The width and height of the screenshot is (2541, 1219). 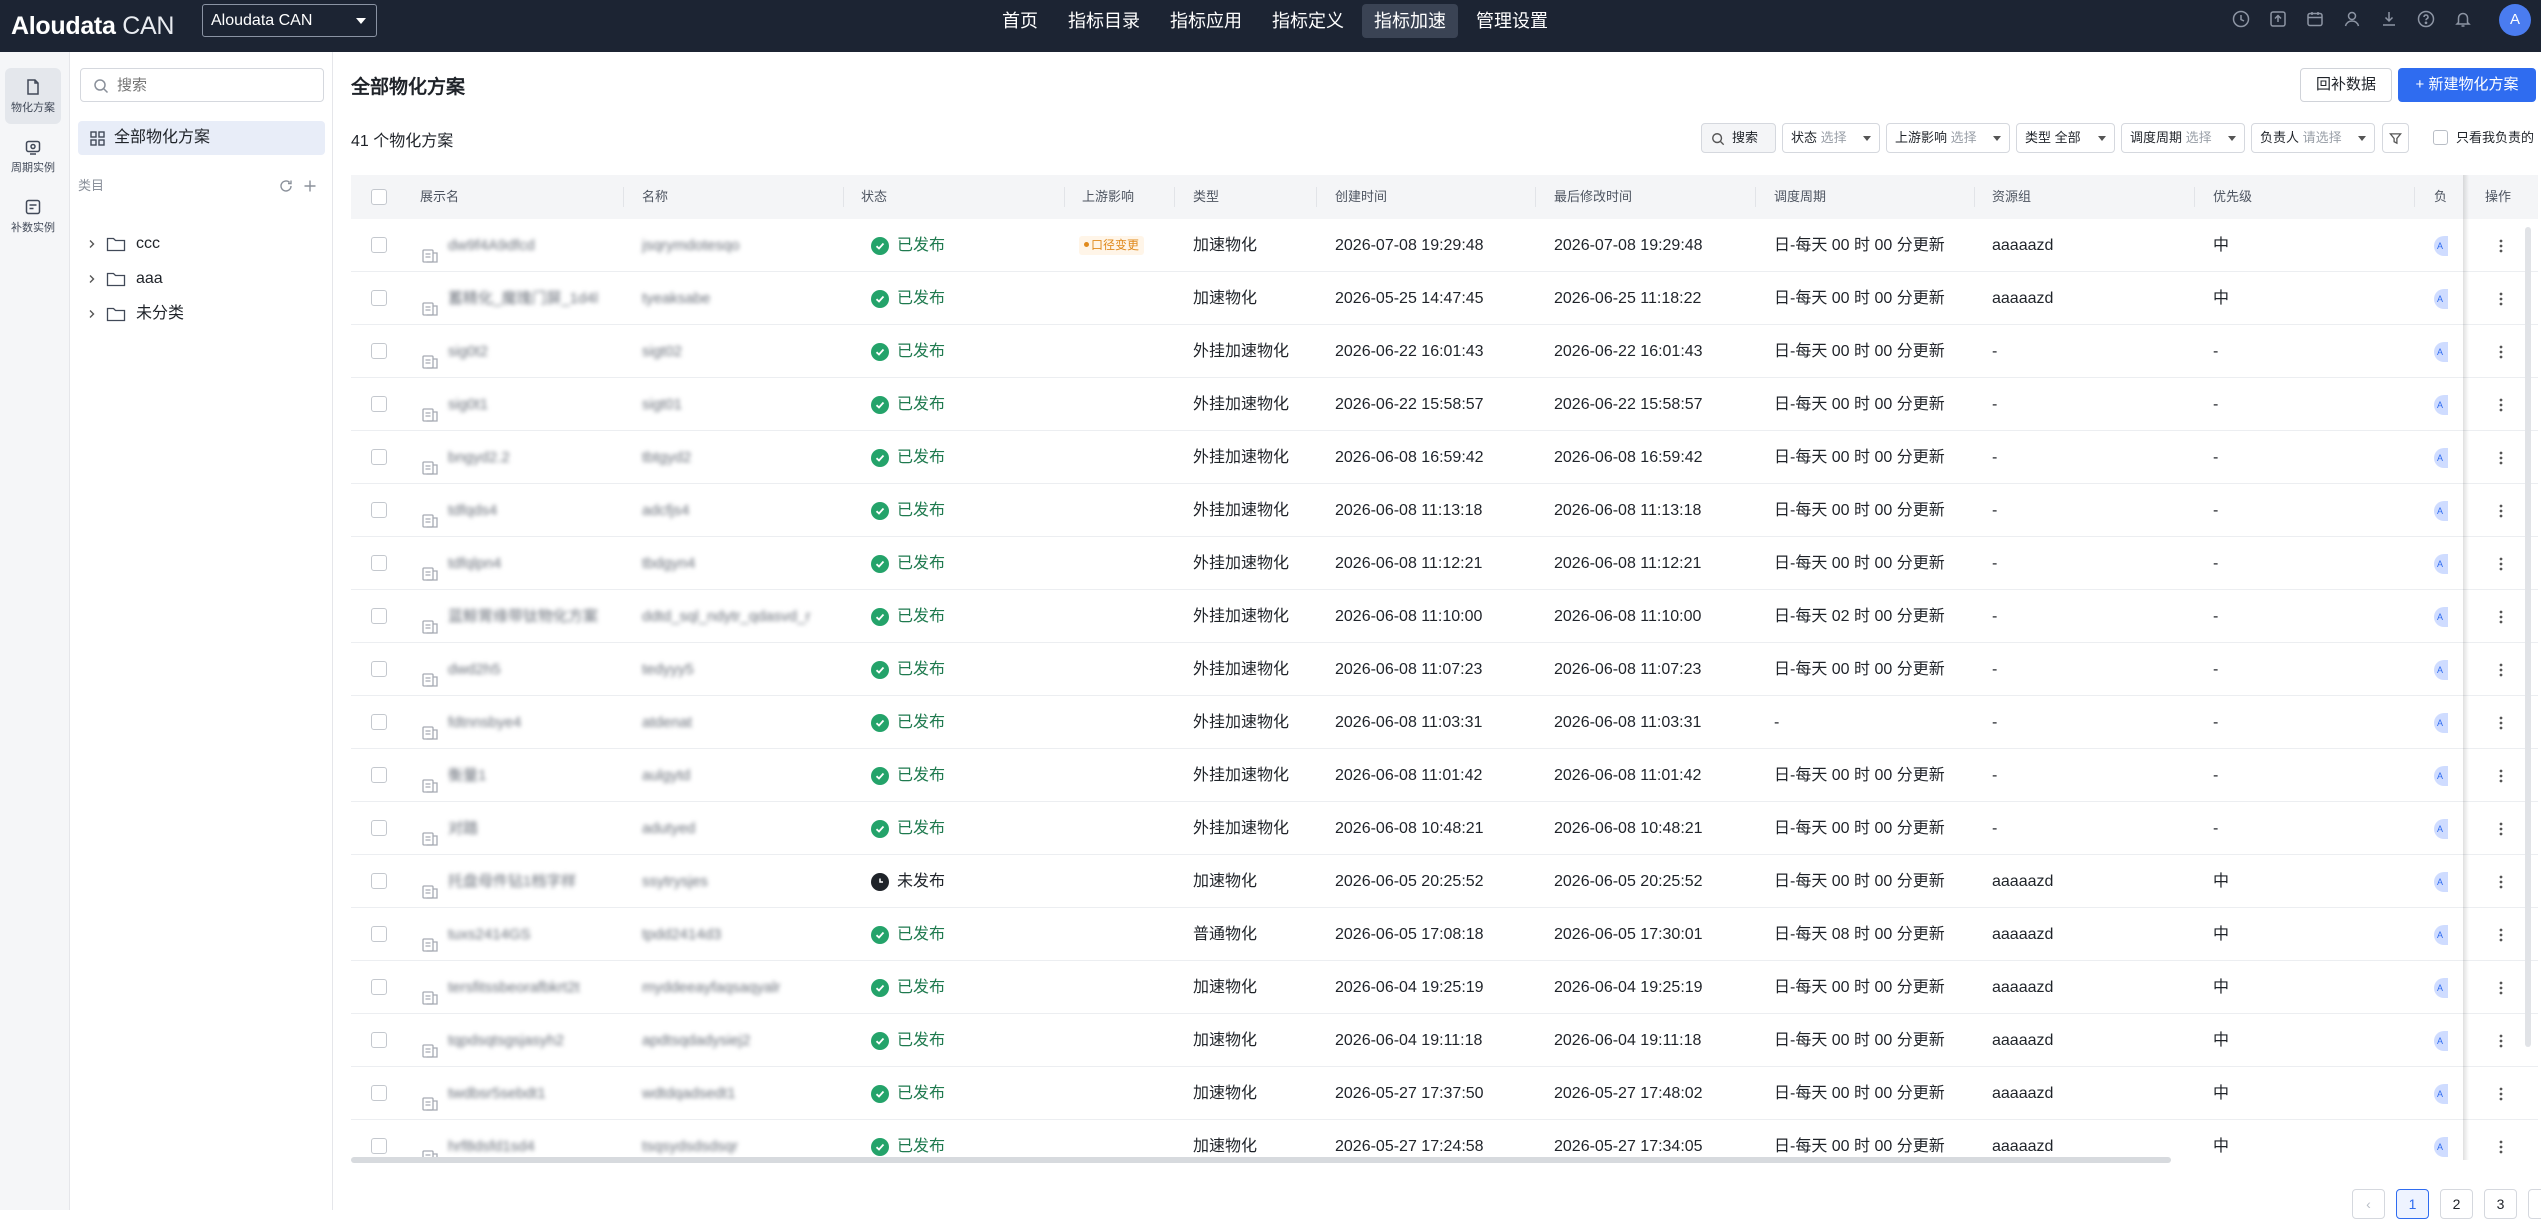 I want to click on type-filter: 类型 全部, so click(x=2065, y=138).